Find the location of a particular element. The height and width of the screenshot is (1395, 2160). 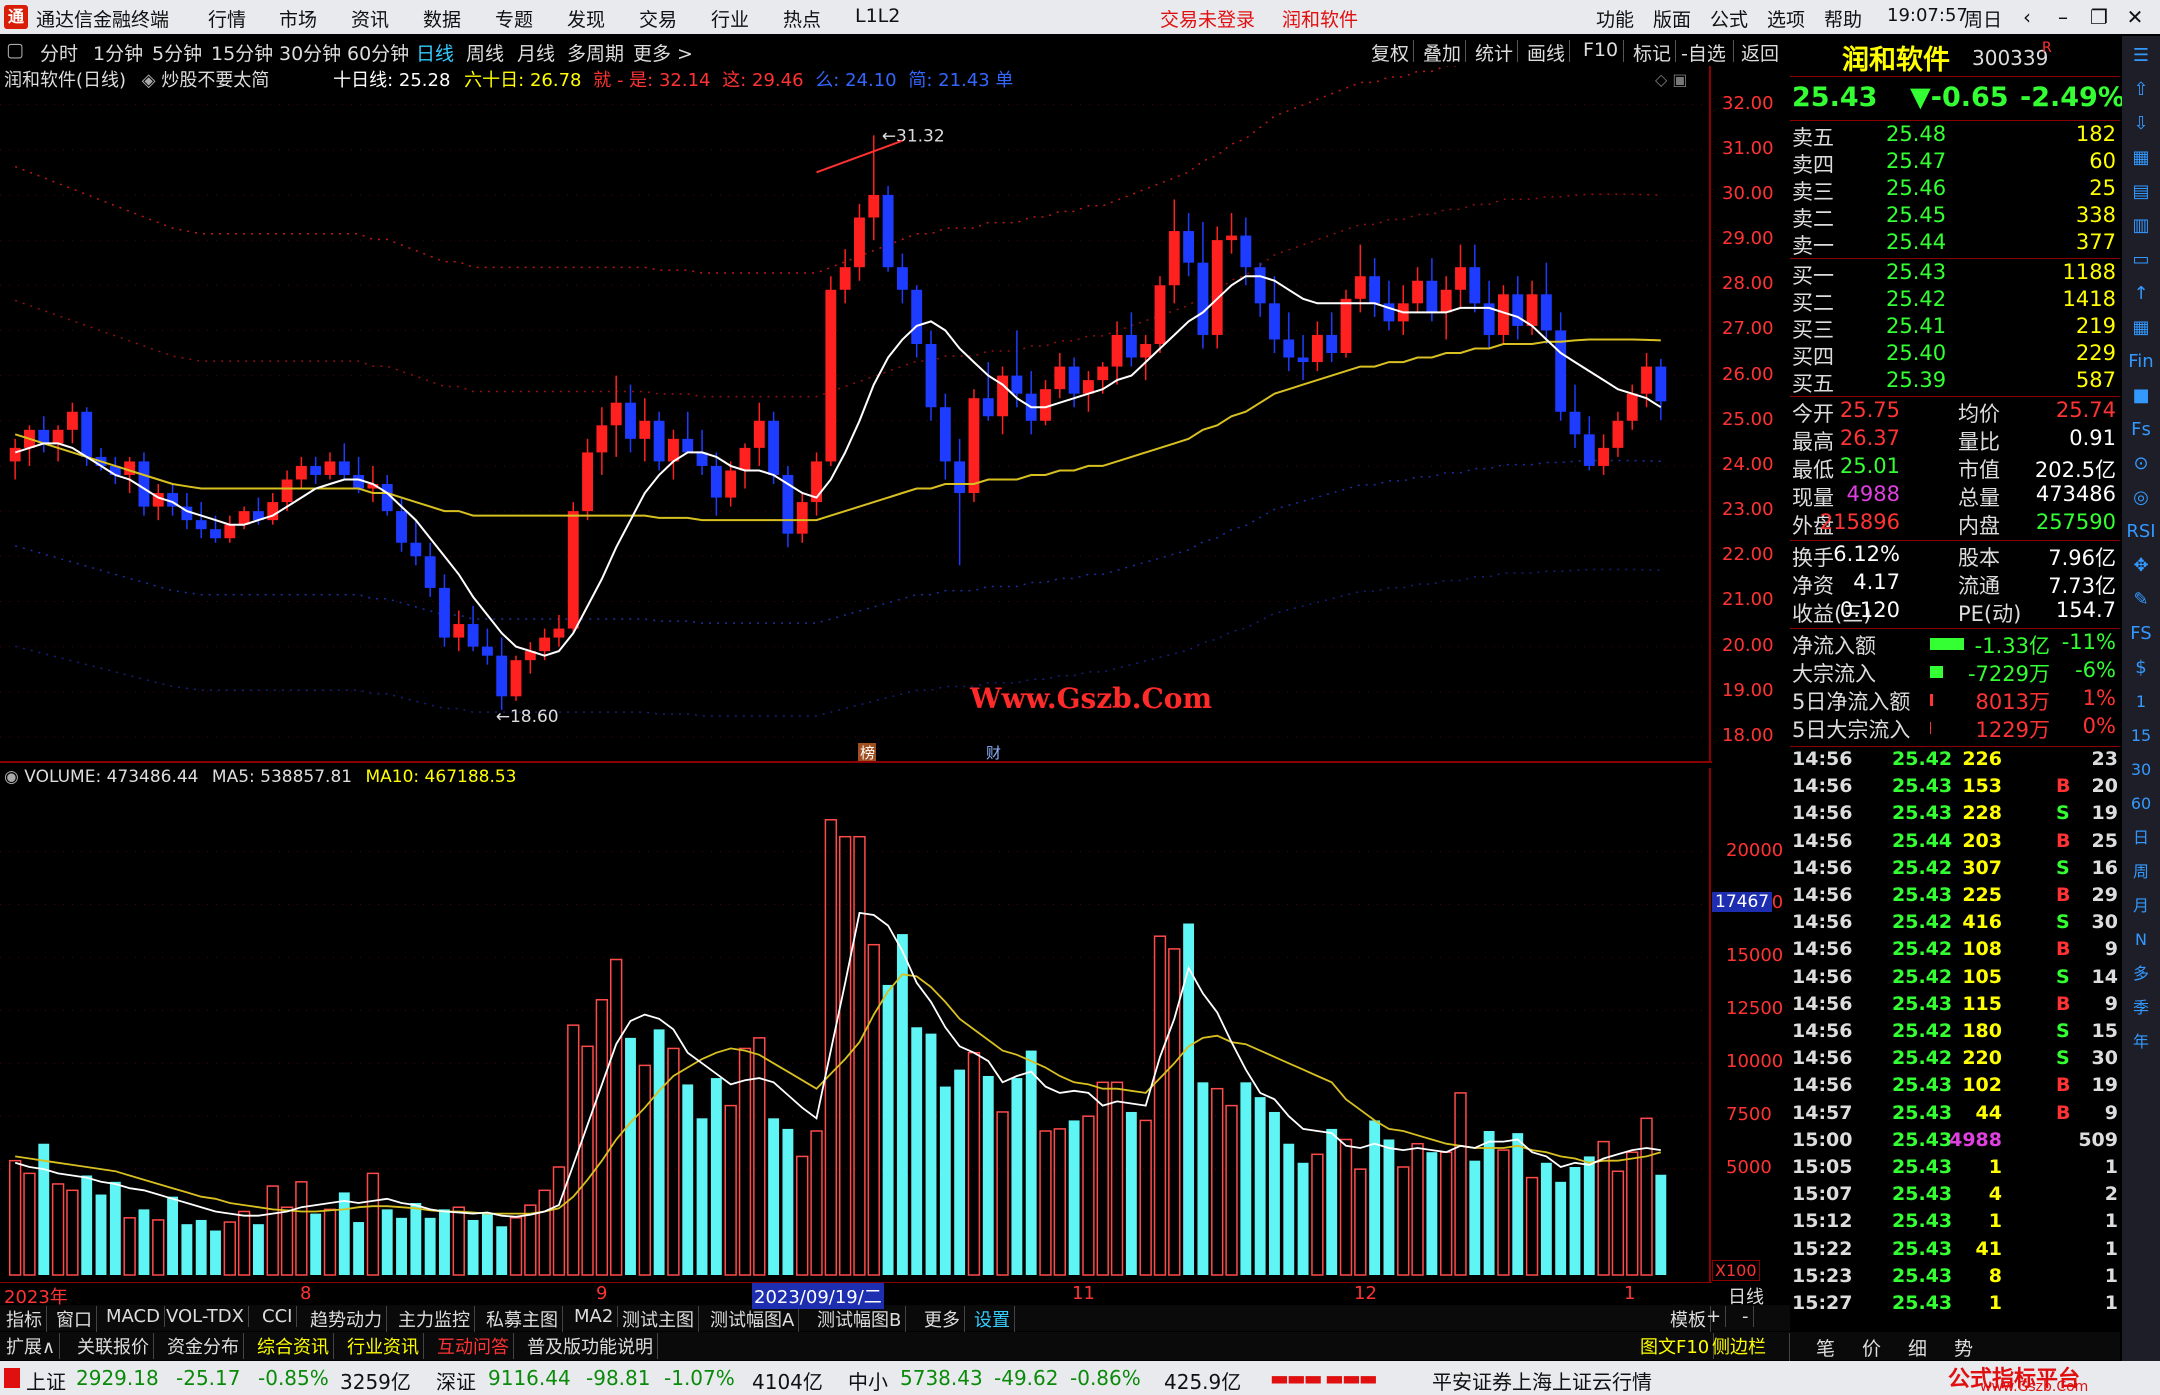

indicator-tab: 趋势动力 is located at coordinates (346, 1319).